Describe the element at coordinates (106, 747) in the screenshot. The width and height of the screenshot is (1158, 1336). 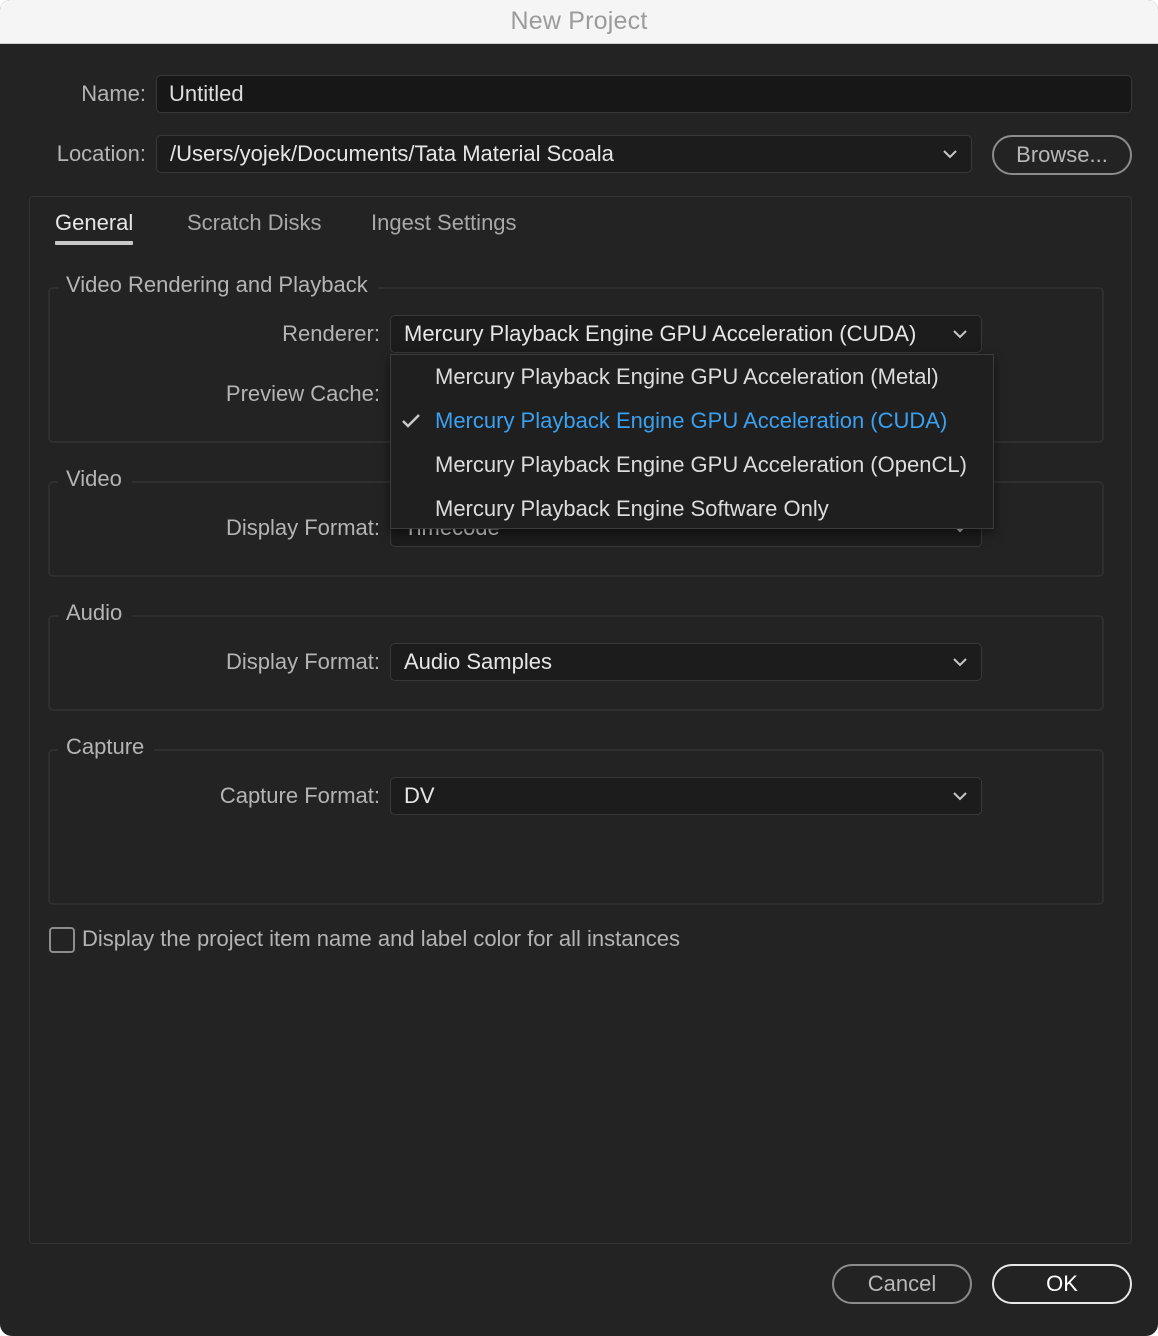
I see `capture-title: Capture` at that location.